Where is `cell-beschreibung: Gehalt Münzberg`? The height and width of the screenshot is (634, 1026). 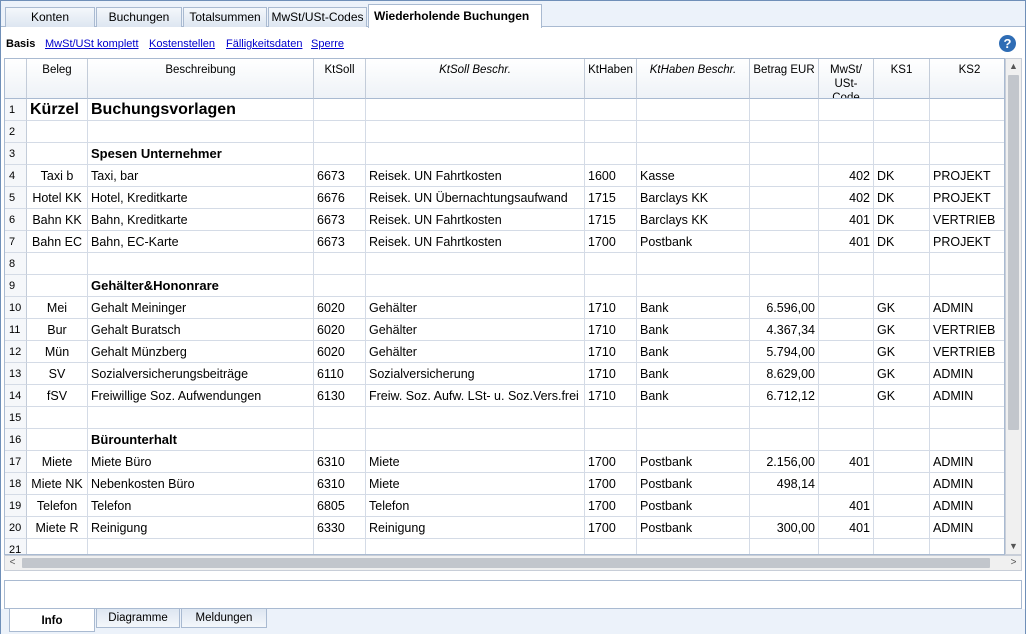 cell-beschreibung: Gehalt Münzberg is located at coordinates (201, 352).